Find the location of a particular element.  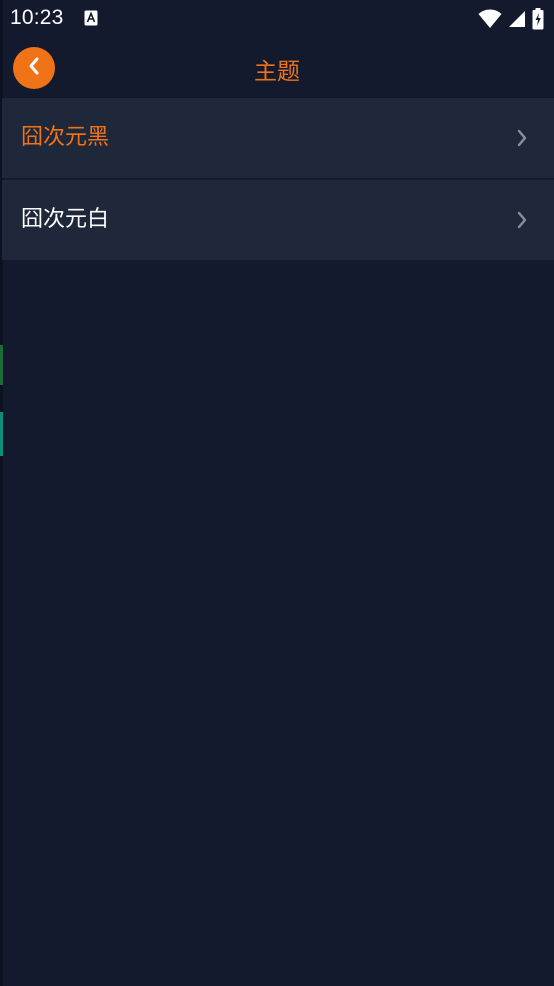

page-title: 主题 is located at coordinates (277, 72).